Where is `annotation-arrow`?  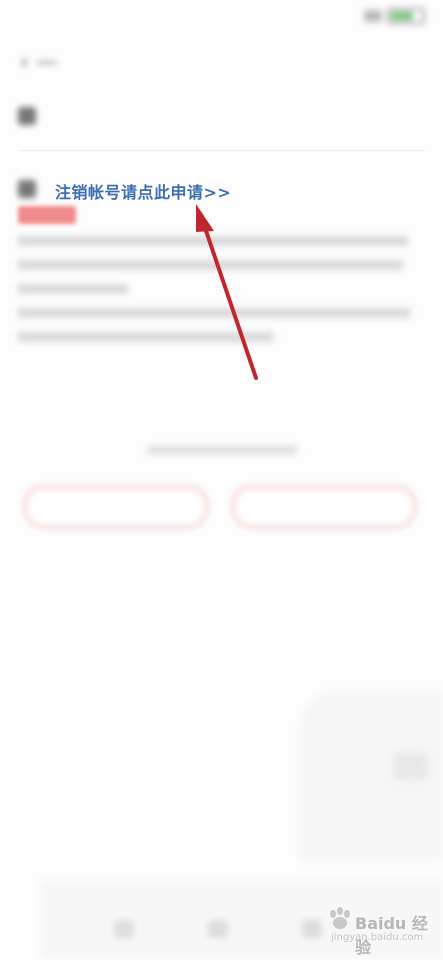
annotation-arrow is located at coordinates (227, 292).